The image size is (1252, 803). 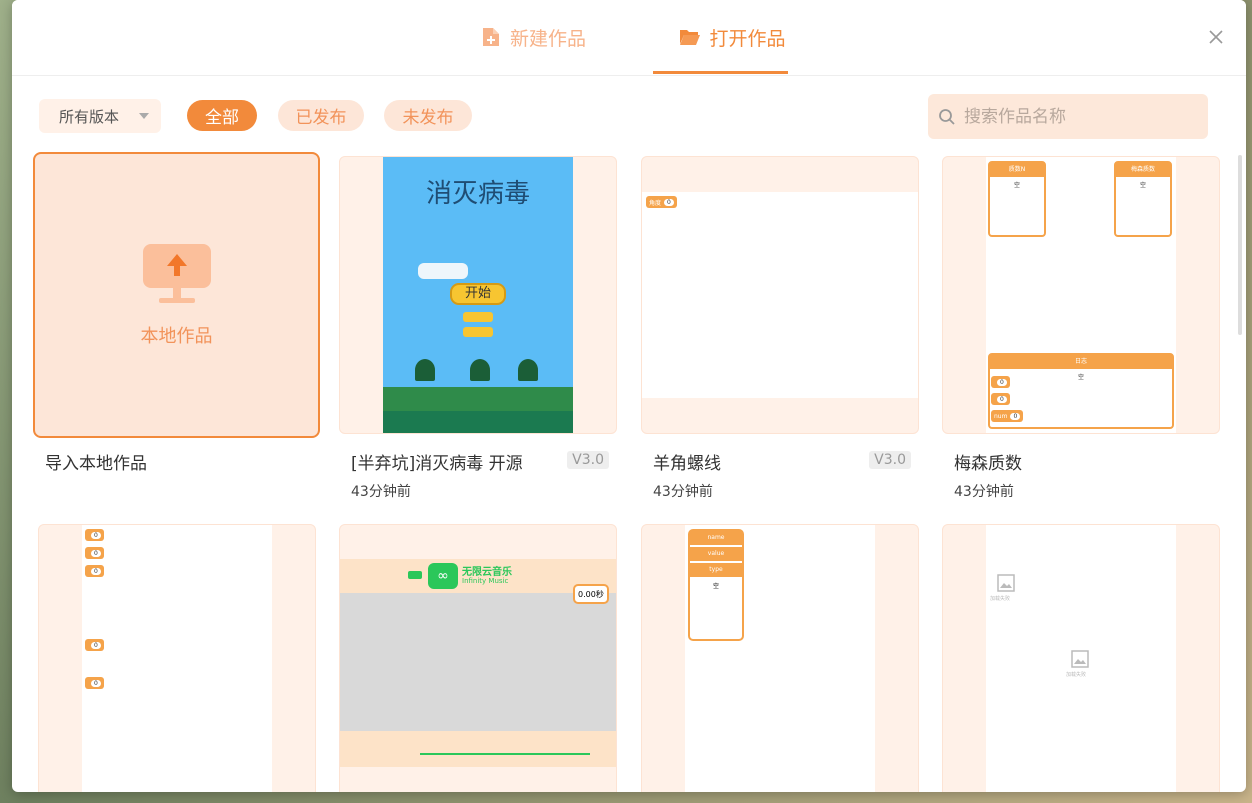 What do you see at coordinates (437, 464) in the screenshot?
I see `card-title: [半弃坑]消灭病毒 开源` at bounding box center [437, 464].